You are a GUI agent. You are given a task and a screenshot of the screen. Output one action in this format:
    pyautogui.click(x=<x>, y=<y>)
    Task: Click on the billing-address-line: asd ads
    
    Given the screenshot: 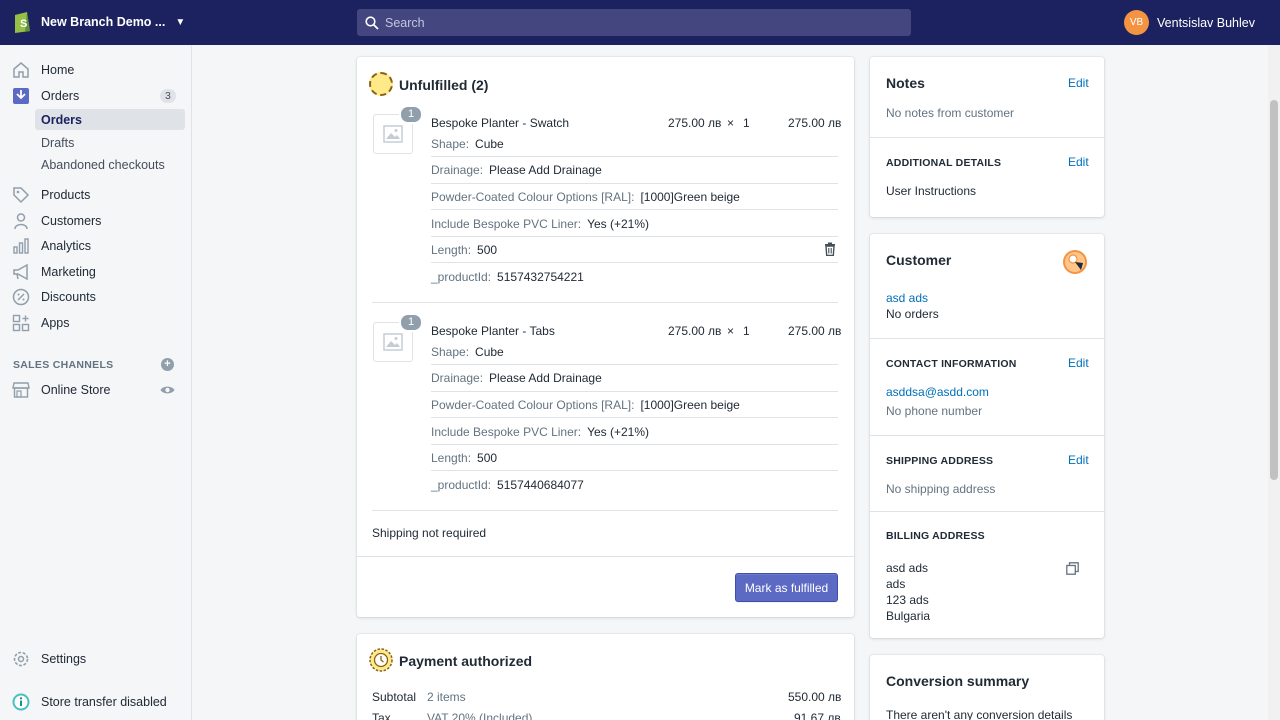 What is the action you would take?
    pyautogui.click(x=907, y=568)
    